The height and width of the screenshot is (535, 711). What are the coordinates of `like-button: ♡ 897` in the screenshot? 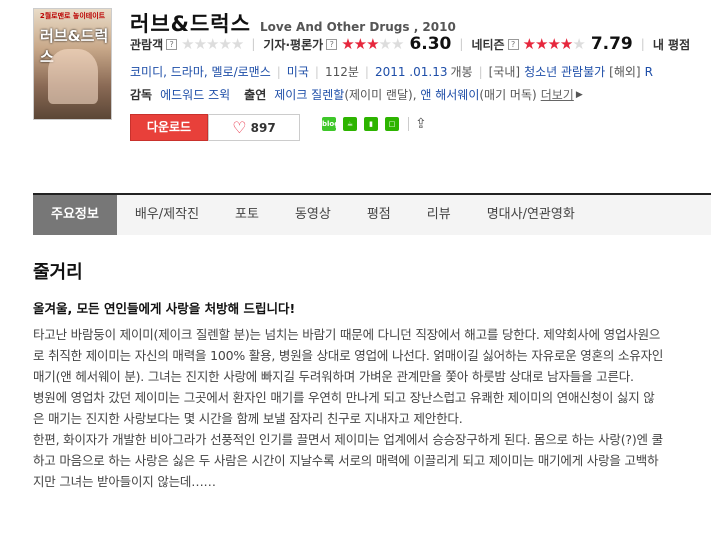 It's located at (254, 127).